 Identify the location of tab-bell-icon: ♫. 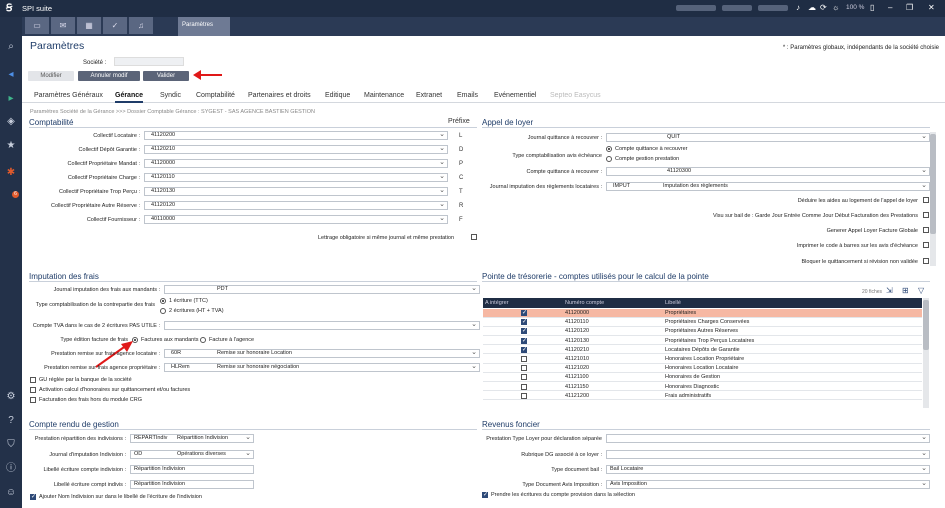
(141, 25).